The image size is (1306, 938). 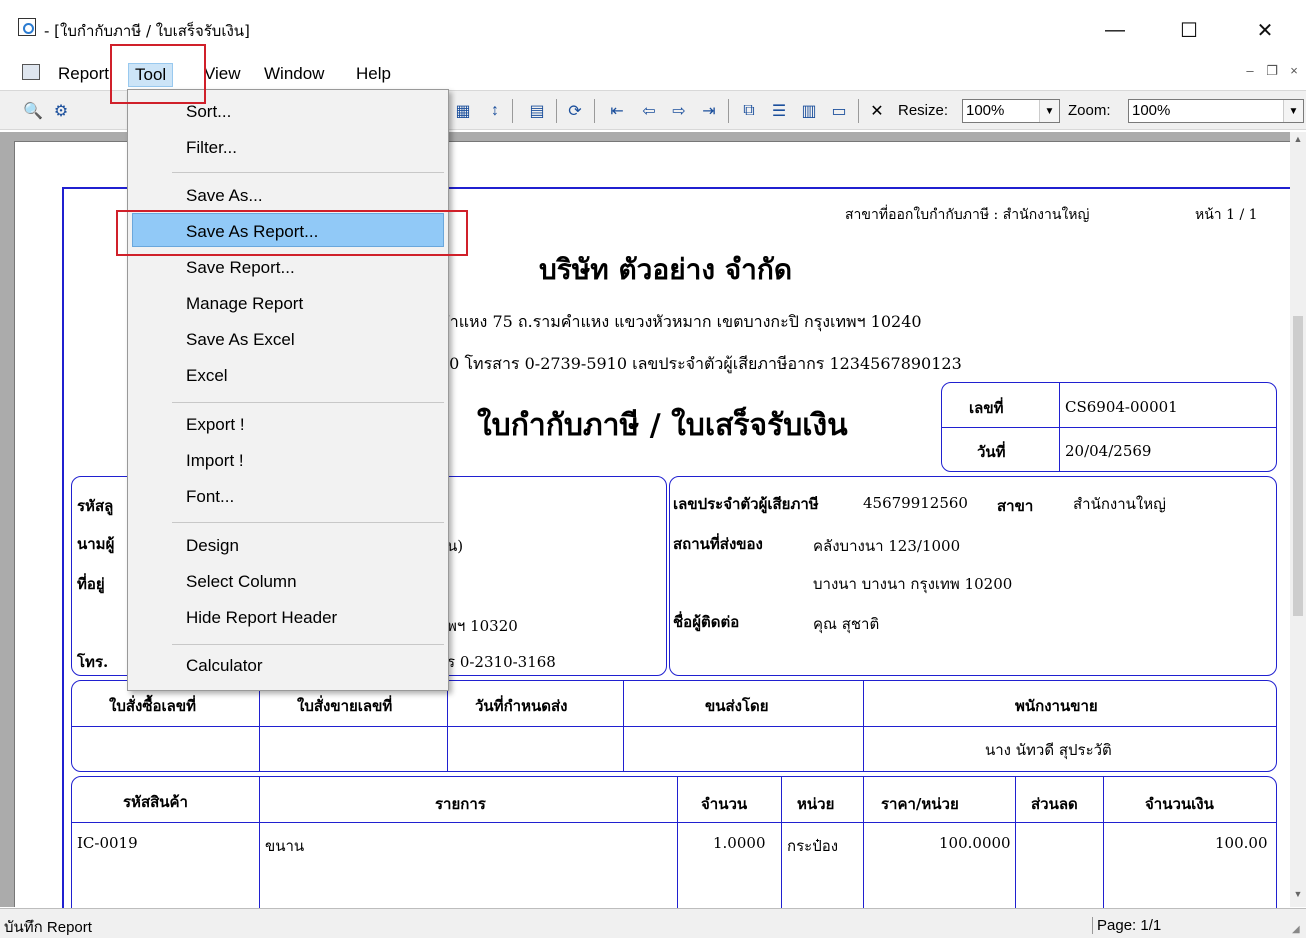 What do you see at coordinates (718, 544) in the screenshot?
I see `ship-label: สถานที่ส่งของ` at bounding box center [718, 544].